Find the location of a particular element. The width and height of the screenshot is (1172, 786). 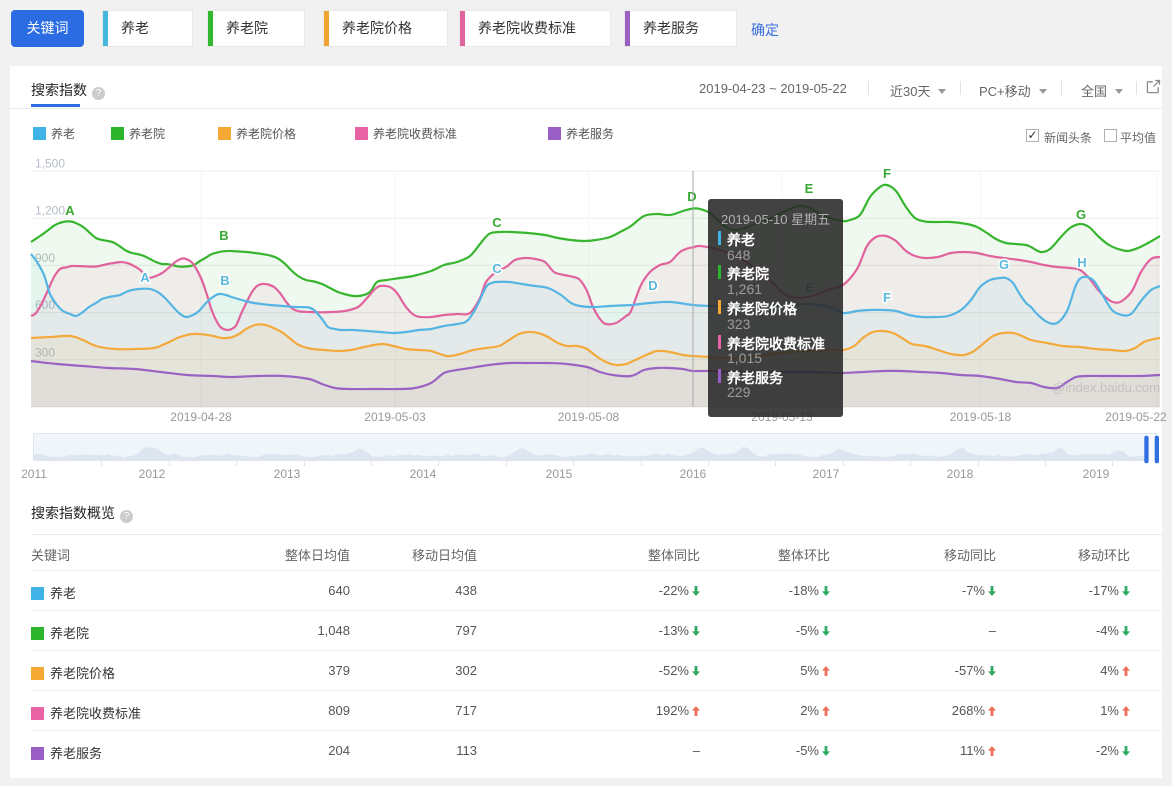

svg-text: 2019-05-08 is located at coordinates (589, 417).